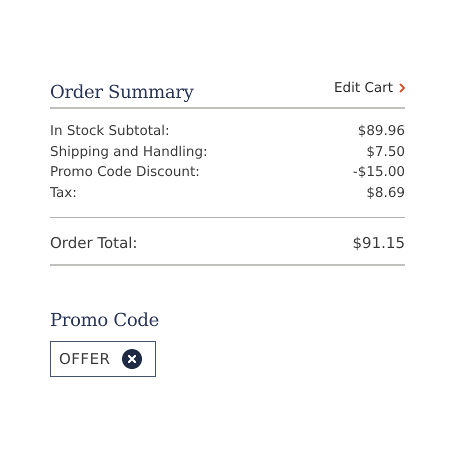 Image resolution: width=450 pixels, height=450 pixels. What do you see at coordinates (84, 359) in the screenshot?
I see `promo-code: OFFER` at bounding box center [84, 359].